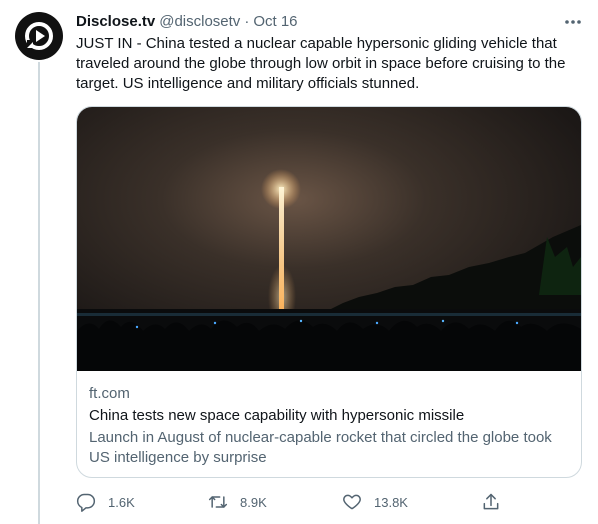  What do you see at coordinates (281, 249) in the screenshot?
I see `rocket-trail` at bounding box center [281, 249].